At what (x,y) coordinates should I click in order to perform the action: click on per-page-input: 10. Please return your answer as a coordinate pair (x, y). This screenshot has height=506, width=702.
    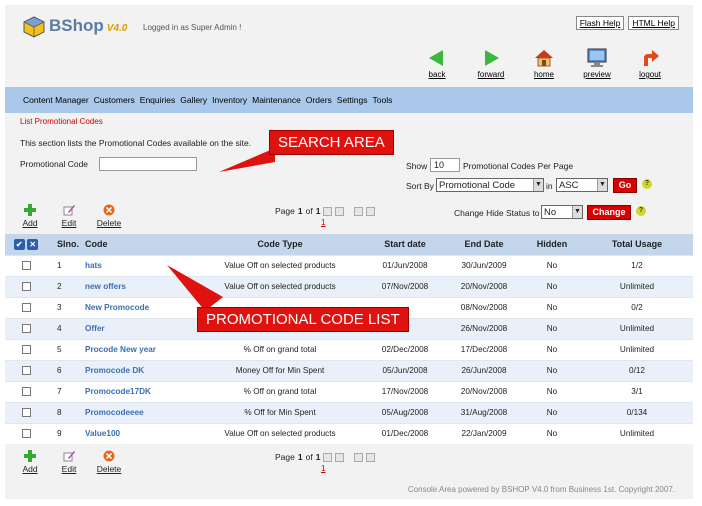
    Looking at the image, I should click on (445, 165).